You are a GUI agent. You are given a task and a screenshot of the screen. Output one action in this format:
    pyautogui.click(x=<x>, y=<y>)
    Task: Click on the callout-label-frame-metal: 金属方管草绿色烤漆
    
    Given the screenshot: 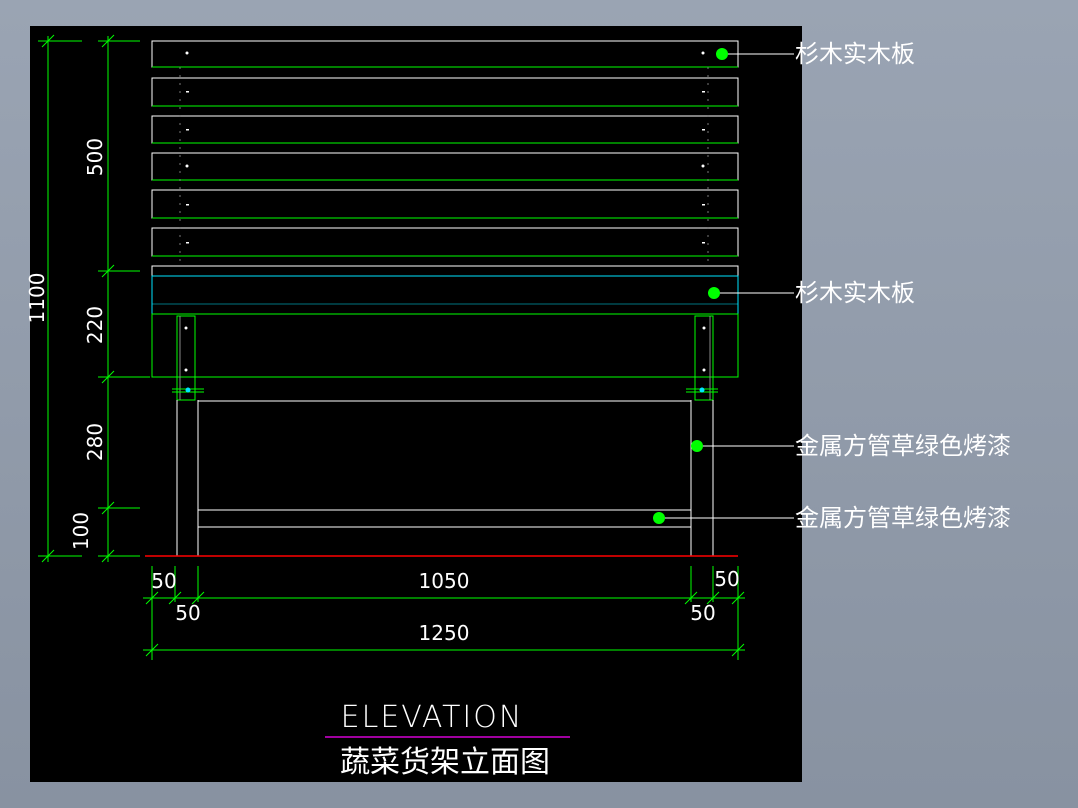 What is the action you would take?
    pyautogui.click(x=903, y=446)
    